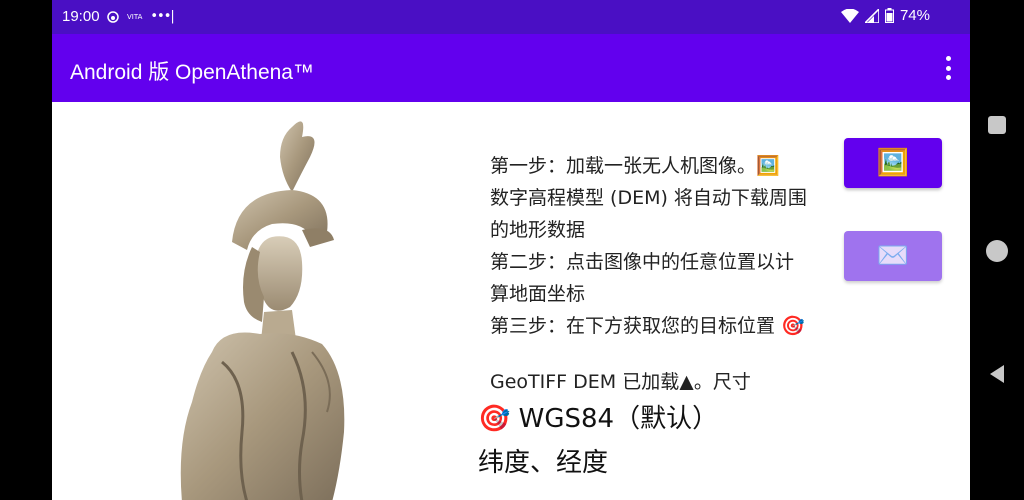  I want to click on status-bar: 19:00 VITA •••| 74%, so click(511, 17).